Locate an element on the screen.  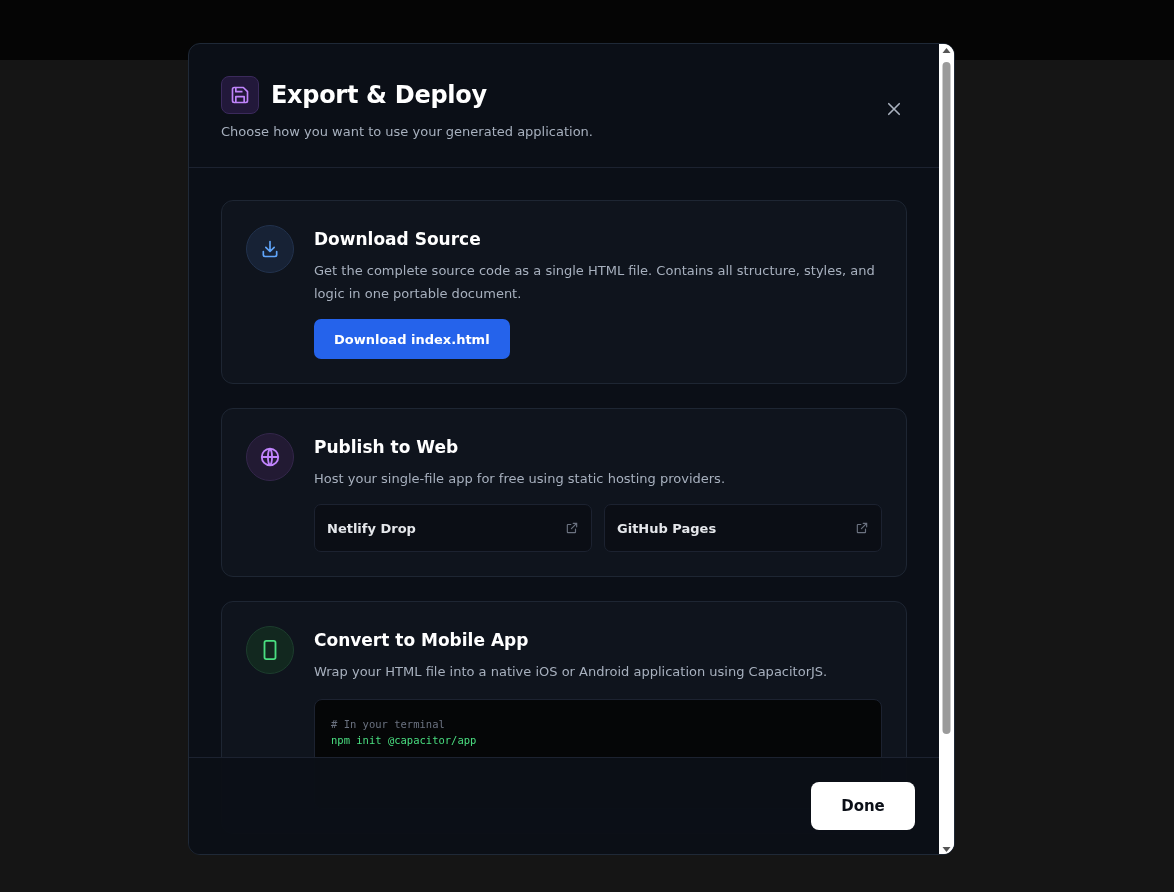
option-description: Get the complete source code as a single HTML file. Contains all structure, styles, and logic in one portable document. is located at coordinates (595, 282).